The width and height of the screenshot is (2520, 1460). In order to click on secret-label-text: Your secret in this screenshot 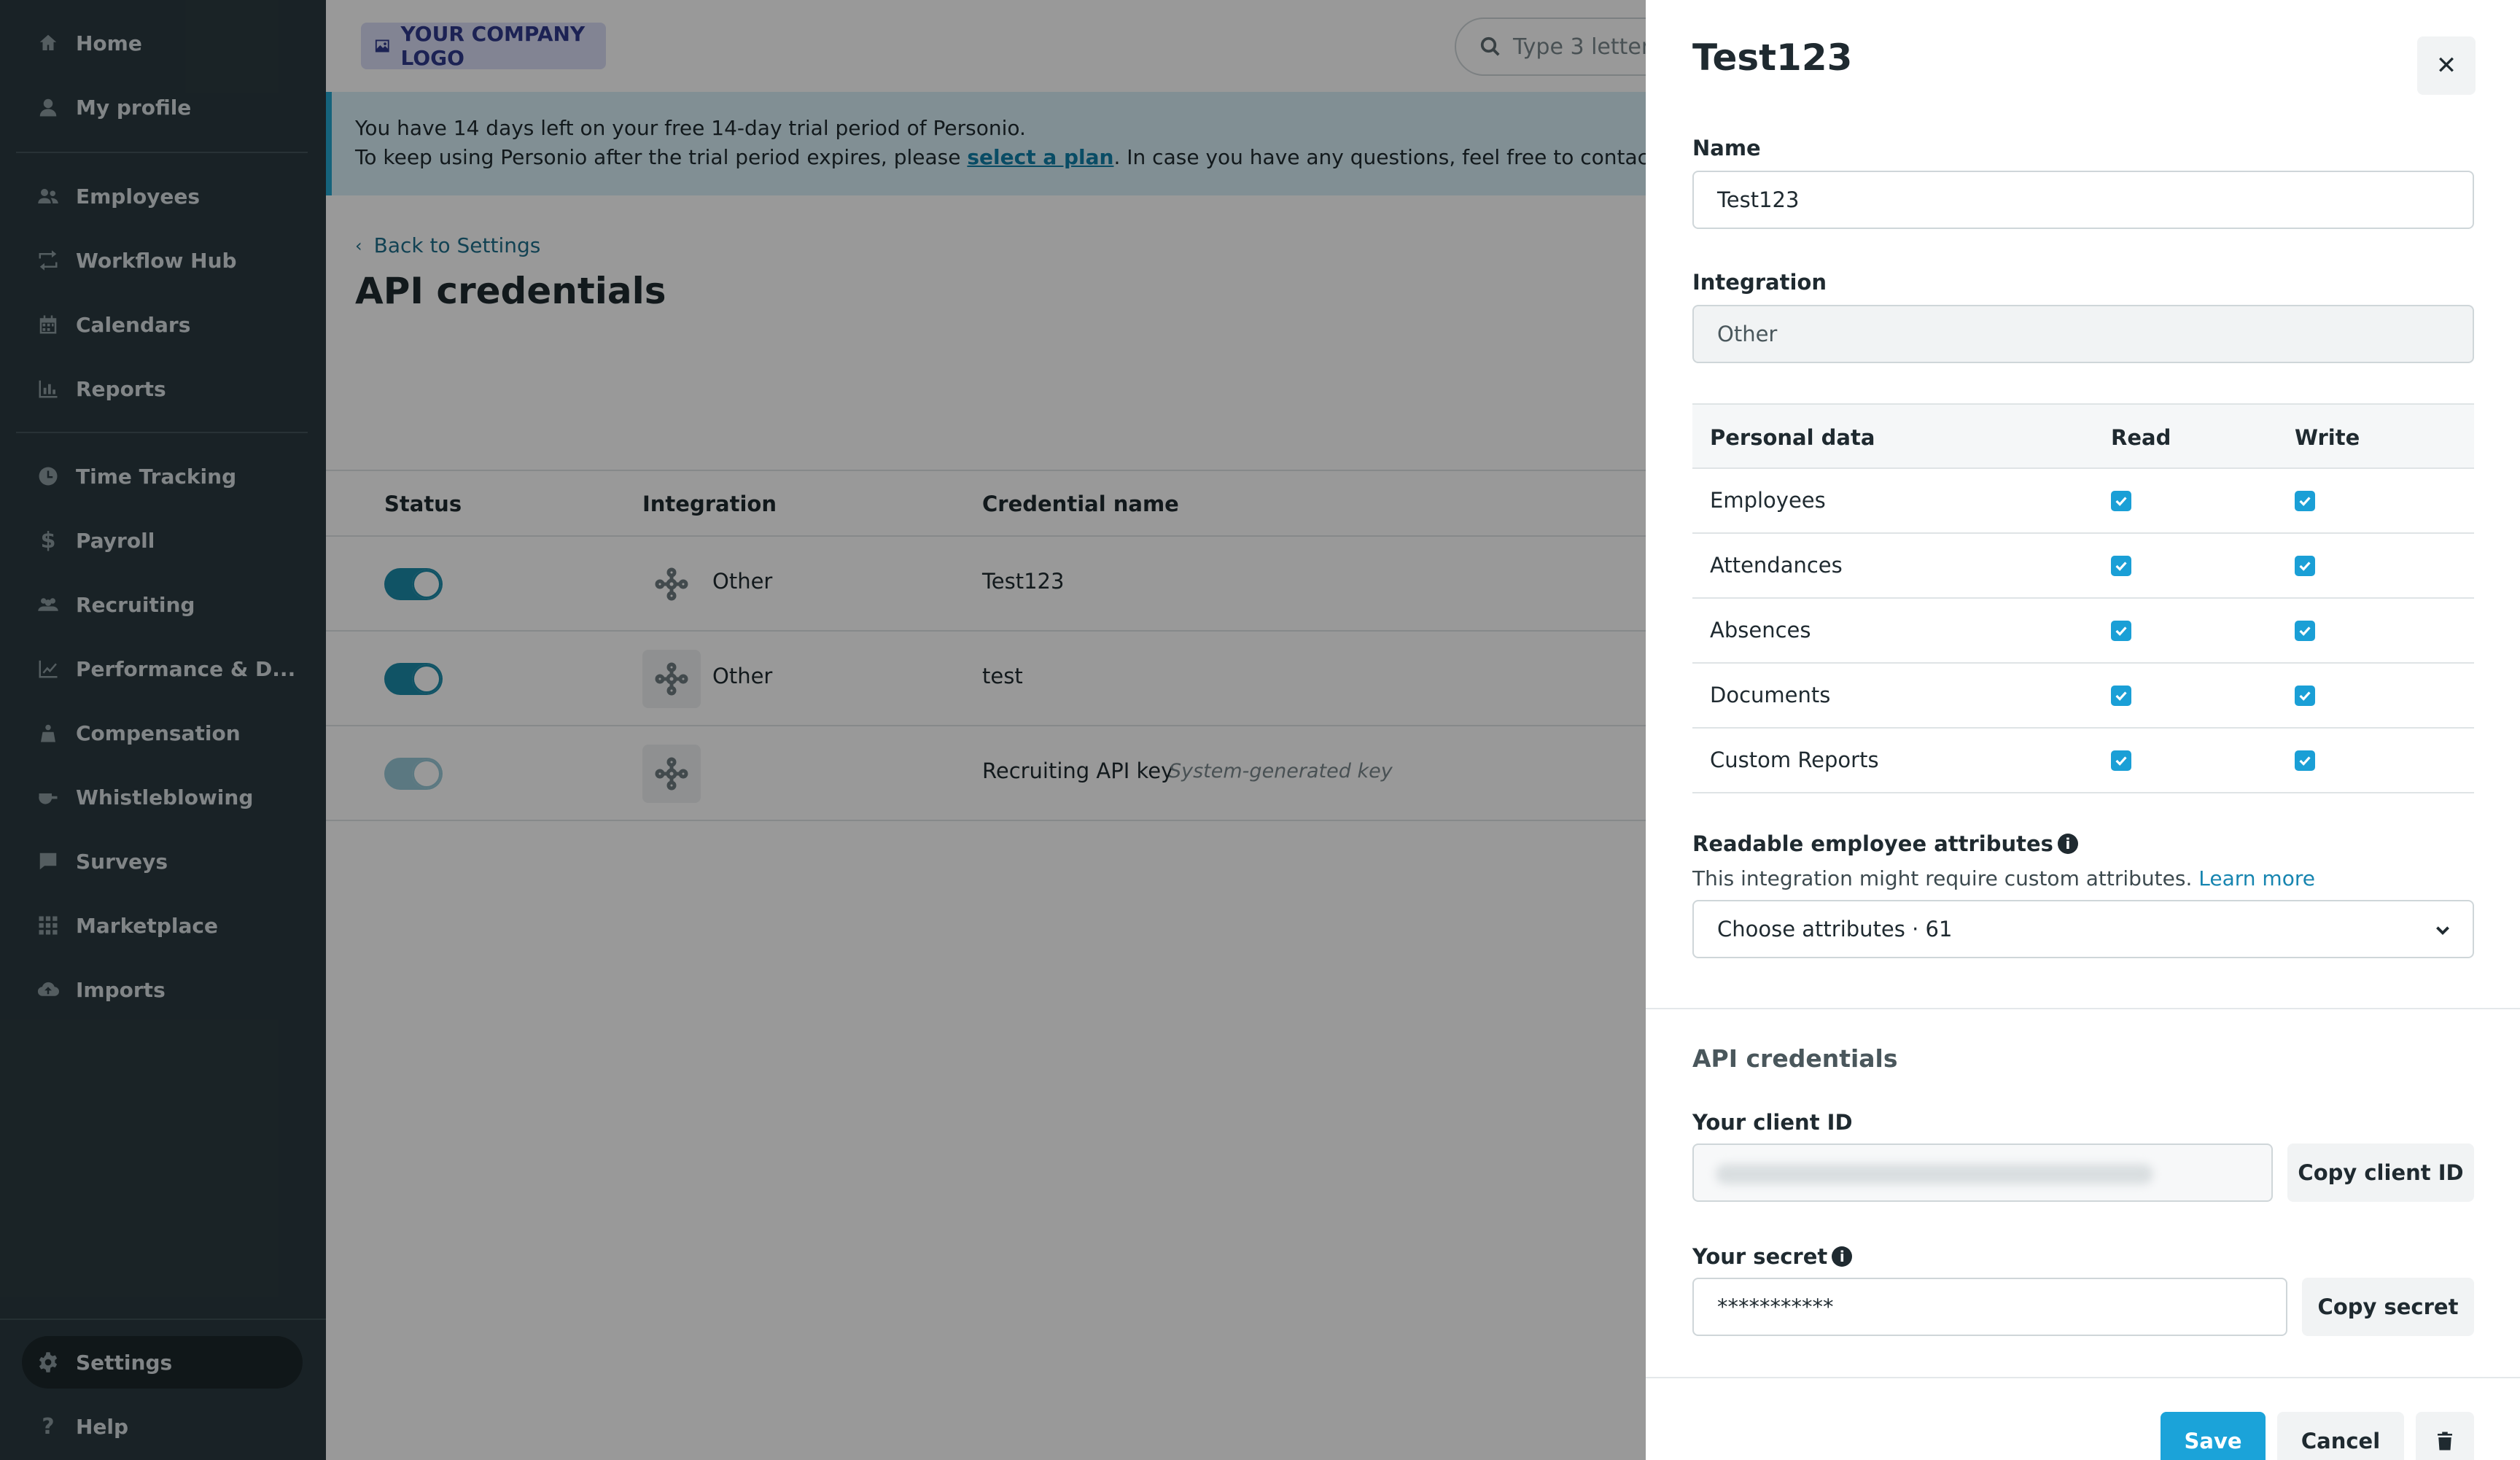, I will do `click(1760, 1256)`.